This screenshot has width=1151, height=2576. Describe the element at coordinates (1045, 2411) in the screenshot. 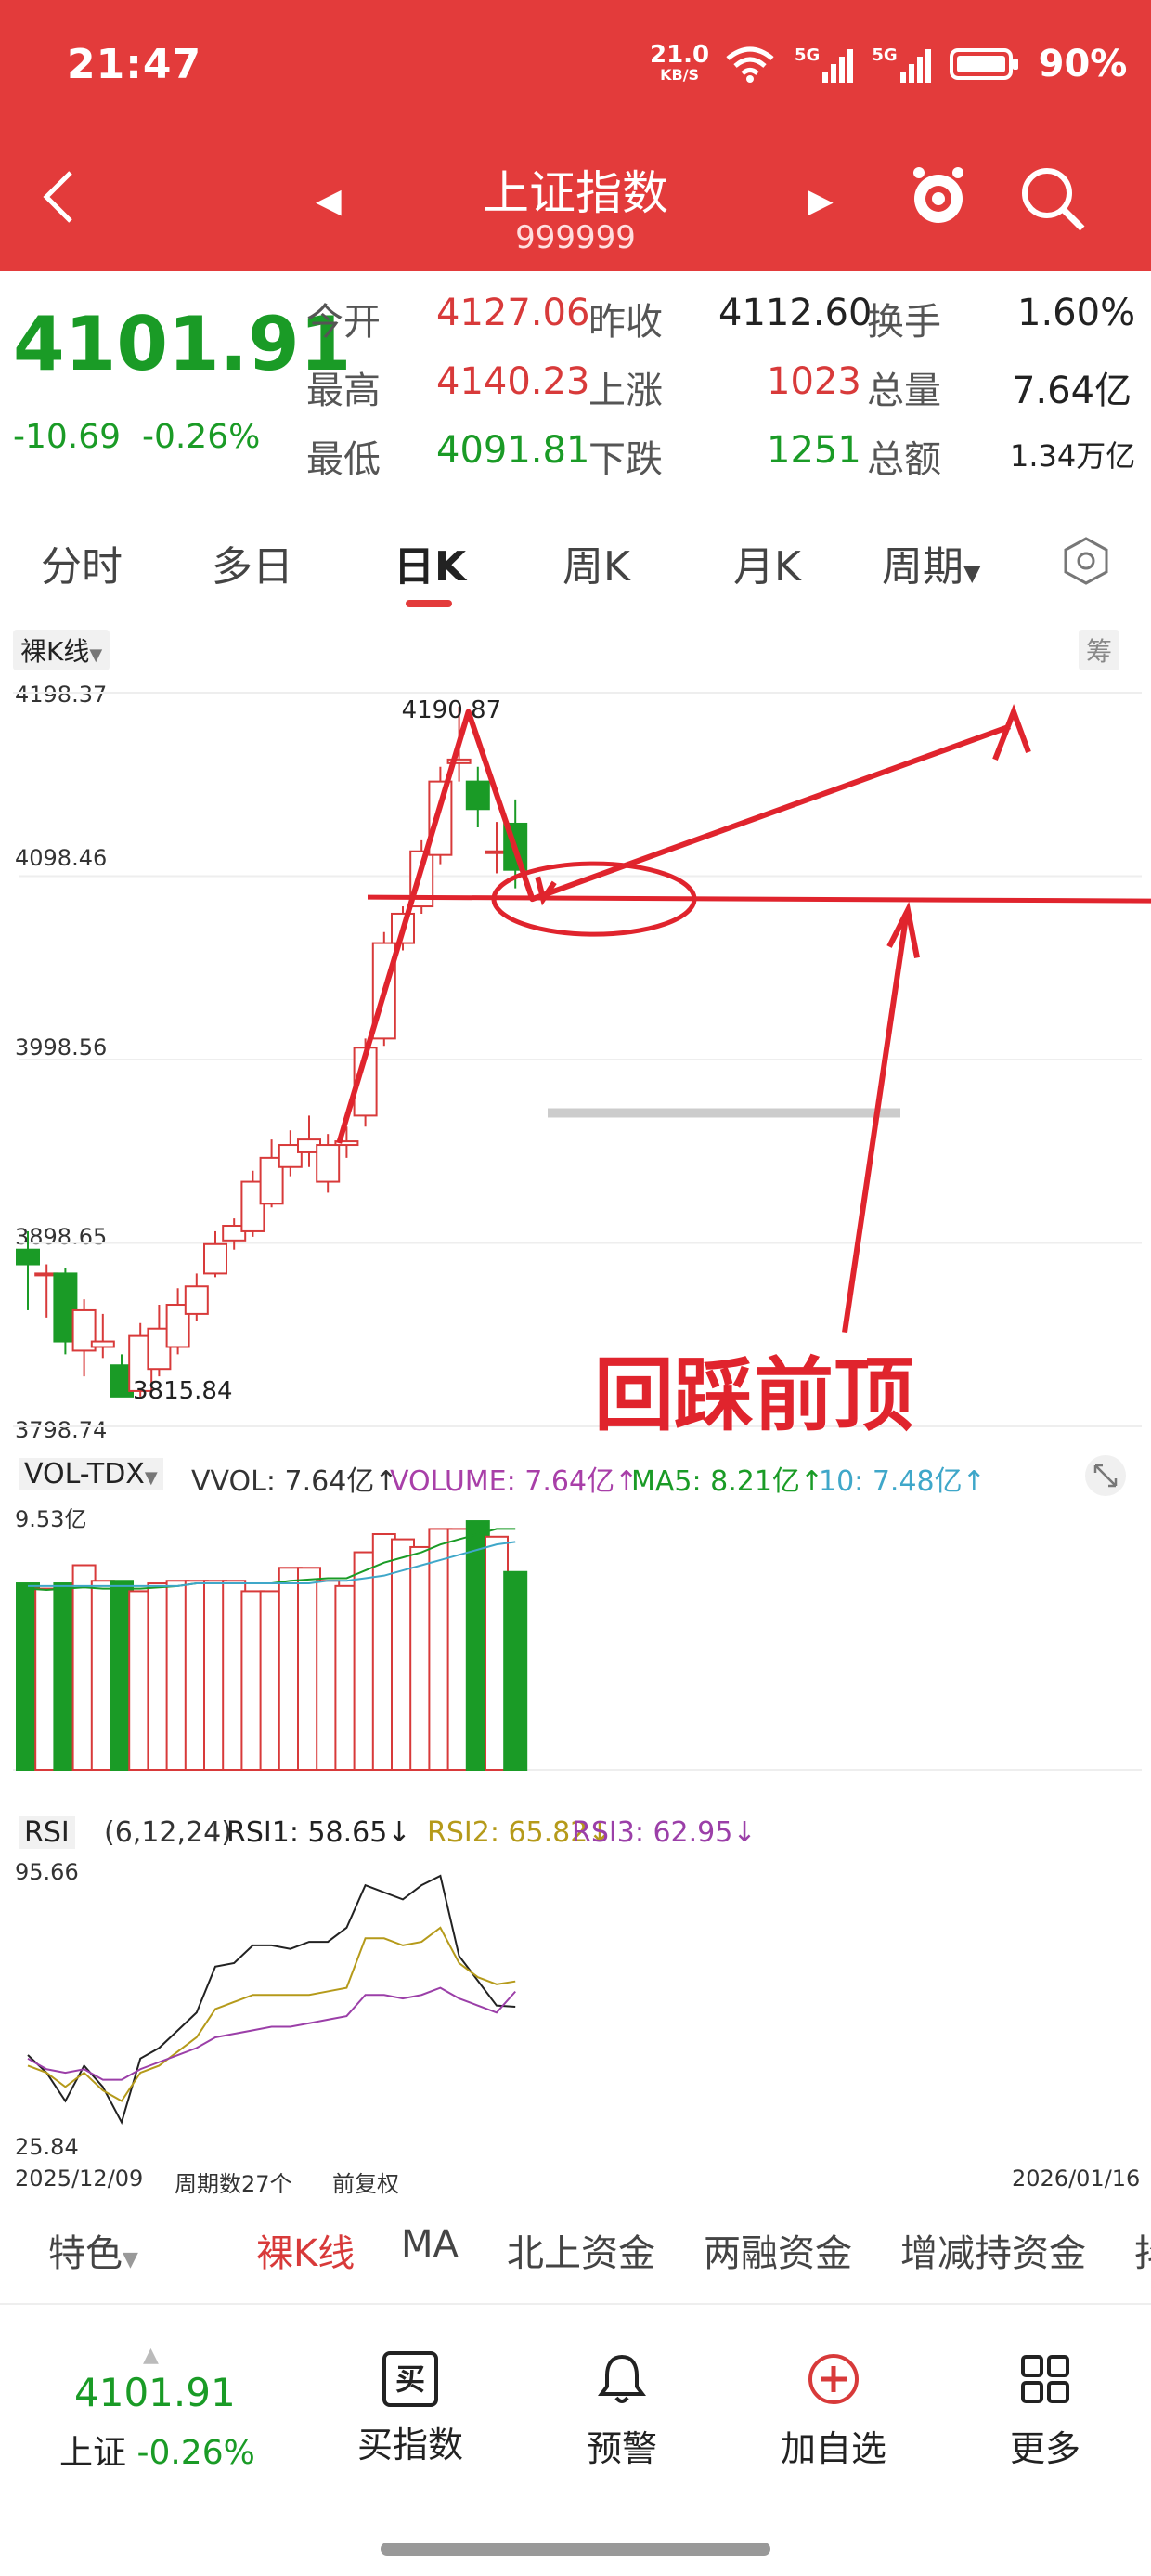

I see `more-button: 更多` at that location.